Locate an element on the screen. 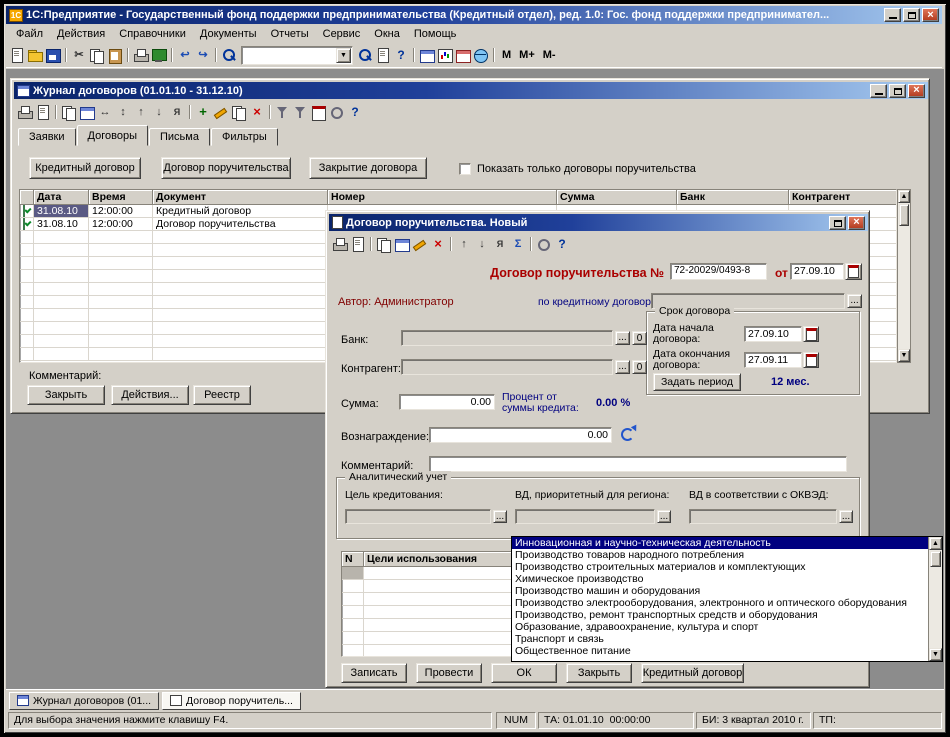 This screenshot has height=737, width=950. table-icon is located at coordinates (427, 55).